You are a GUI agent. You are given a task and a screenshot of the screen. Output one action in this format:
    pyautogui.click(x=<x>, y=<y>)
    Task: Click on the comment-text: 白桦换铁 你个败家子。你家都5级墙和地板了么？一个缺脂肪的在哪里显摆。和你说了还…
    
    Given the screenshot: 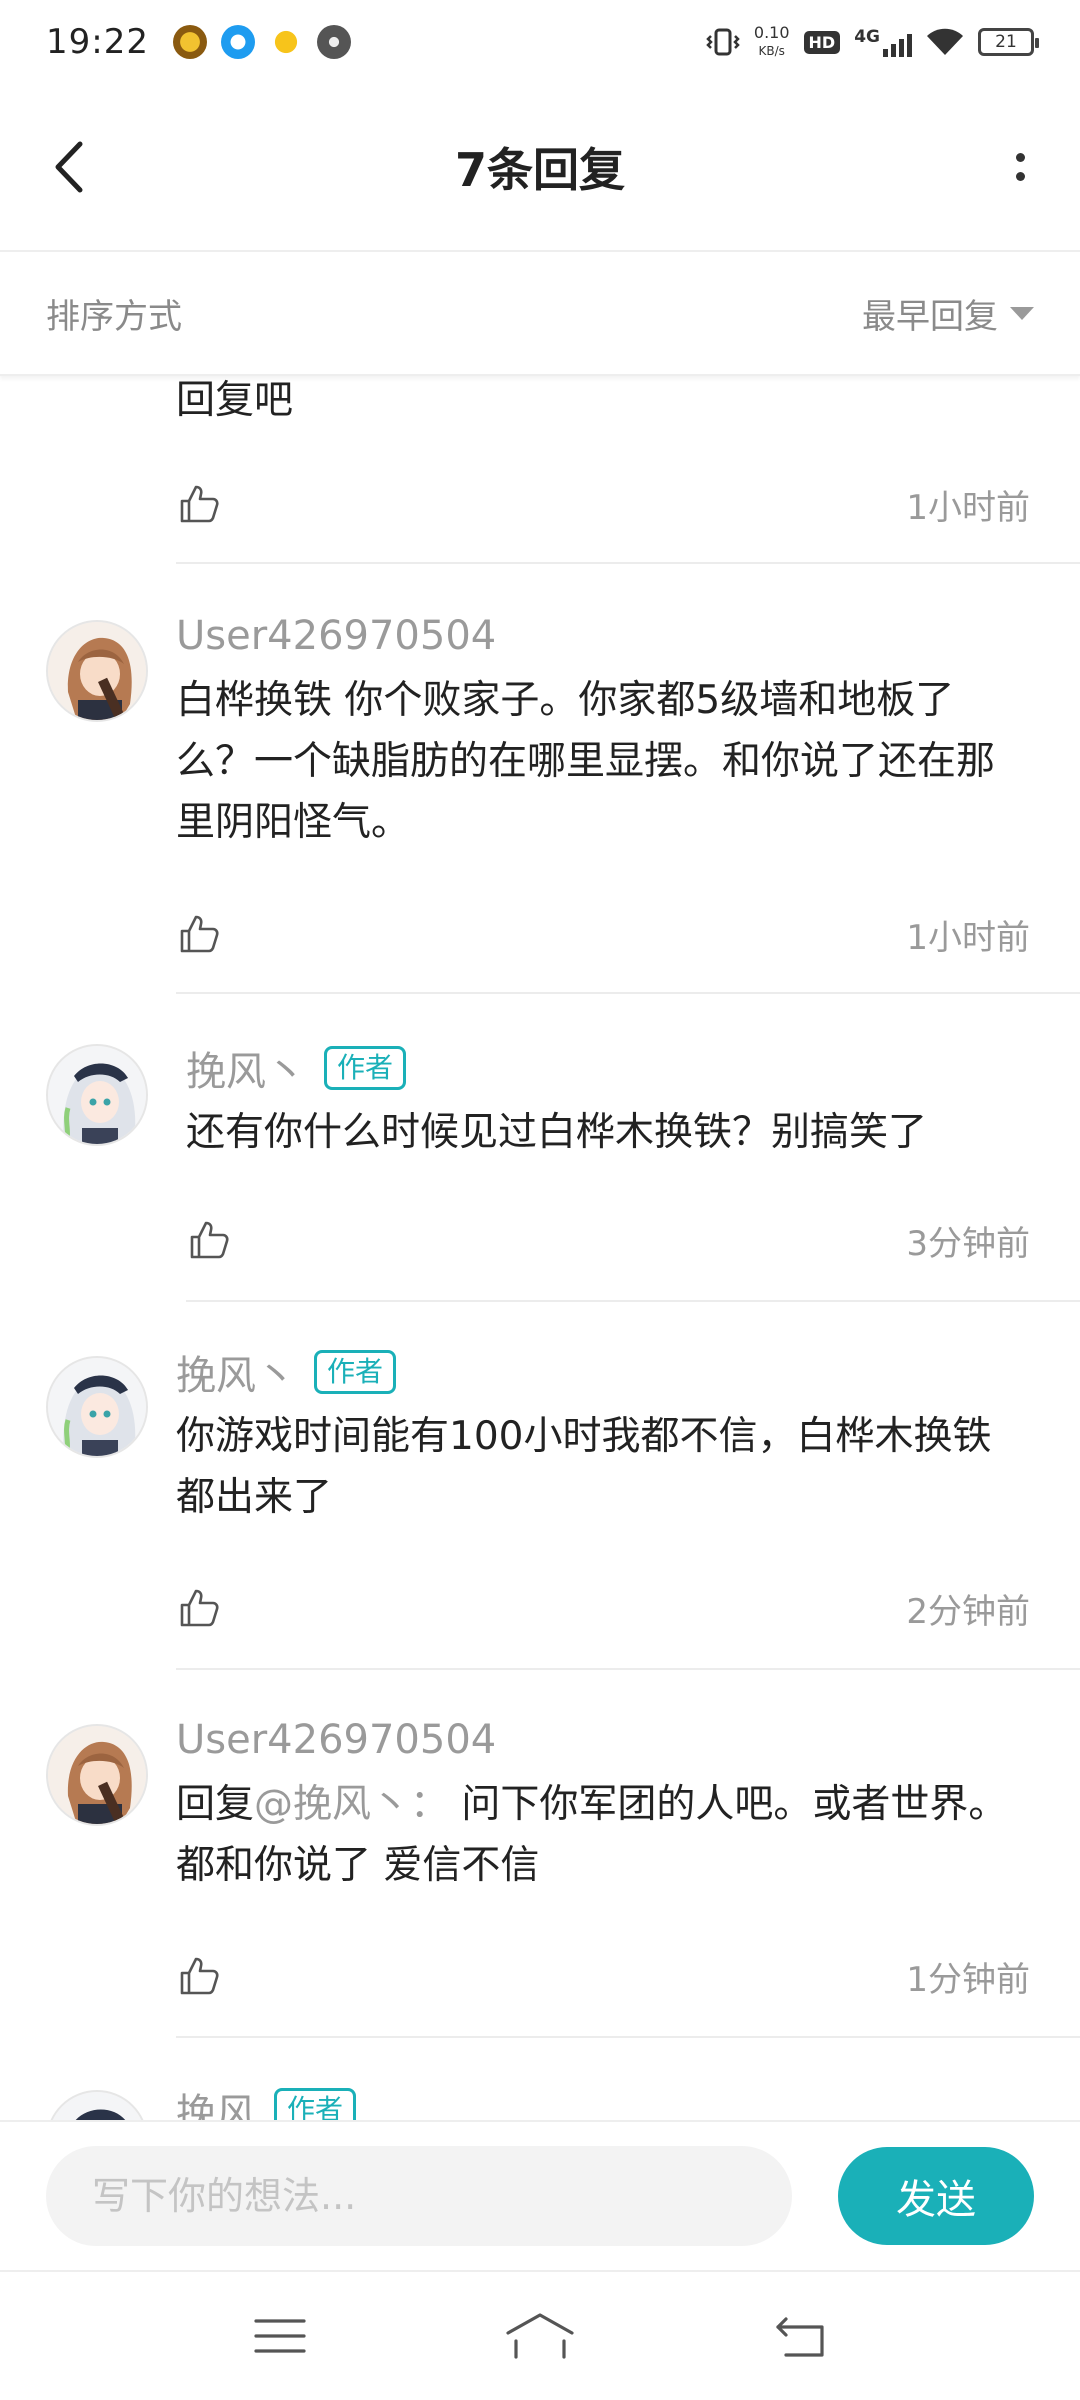 What is the action you would take?
    pyautogui.click(x=586, y=761)
    